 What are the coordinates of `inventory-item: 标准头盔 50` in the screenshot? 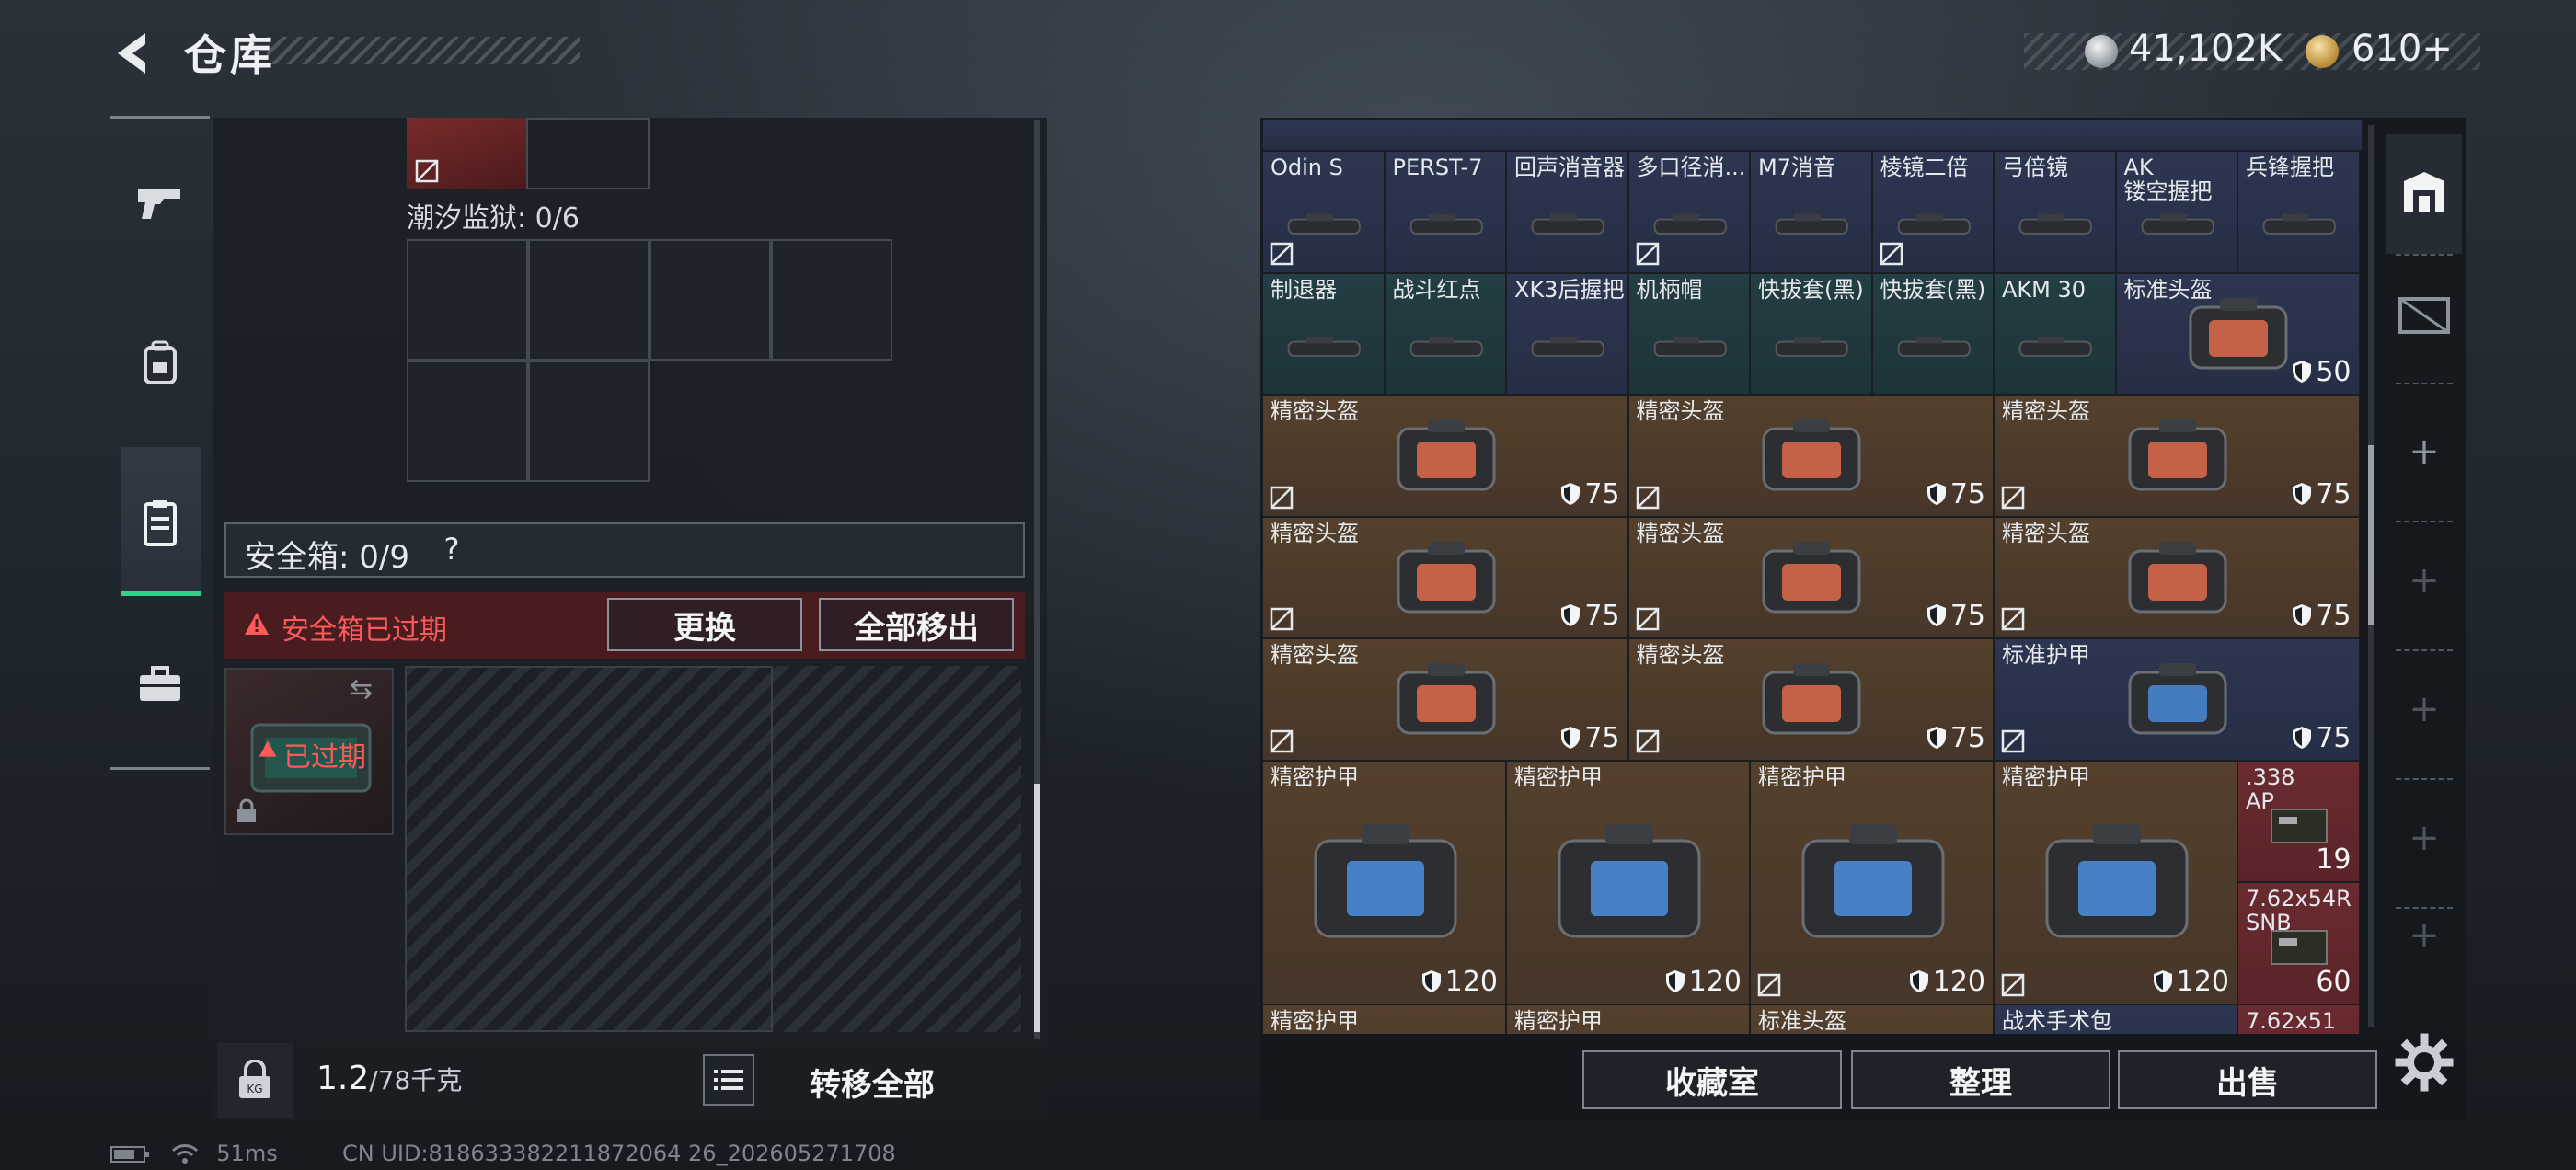 It's located at (2237, 333).